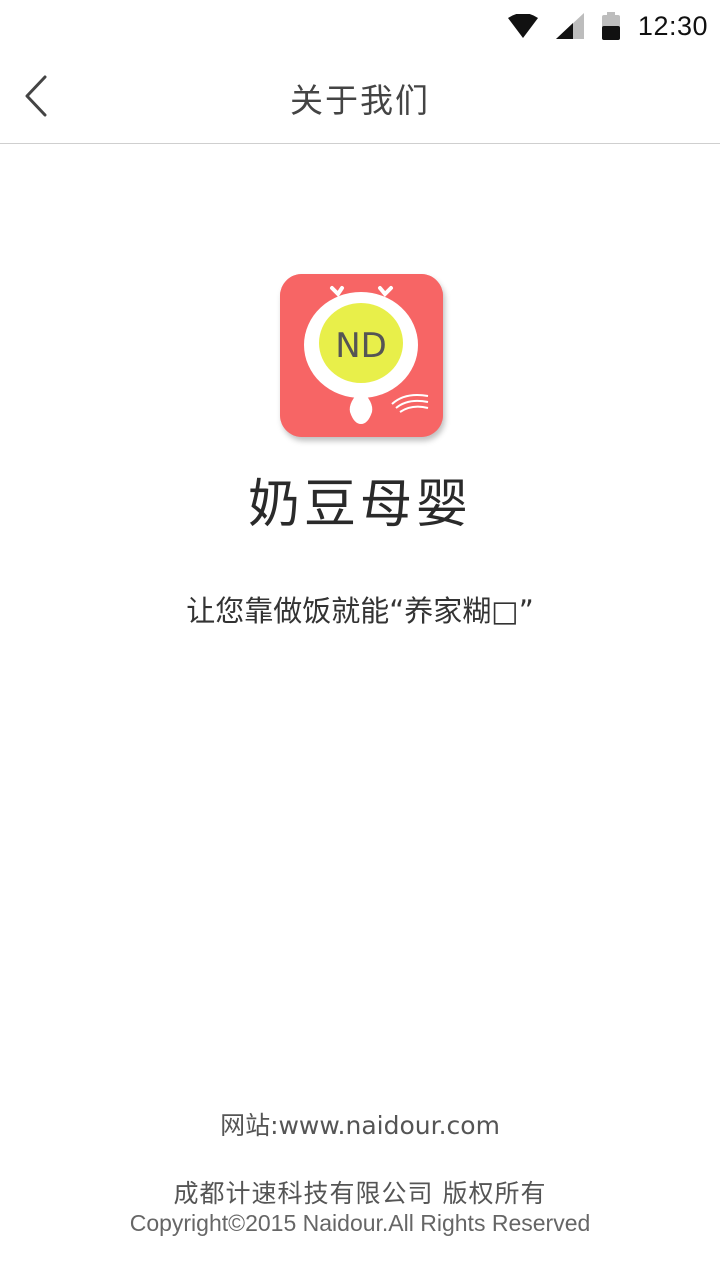 This screenshot has height=1280, width=720. What do you see at coordinates (522, 26) in the screenshot?
I see `wifi-icon` at bounding box center [522, 26].